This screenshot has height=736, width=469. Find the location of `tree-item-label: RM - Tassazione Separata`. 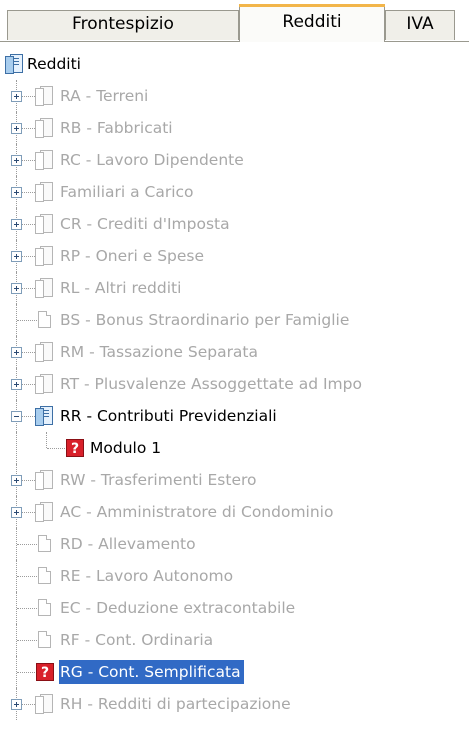

tree-item-label: RM - Tassazione Separata is located at coordinates (159, 352).